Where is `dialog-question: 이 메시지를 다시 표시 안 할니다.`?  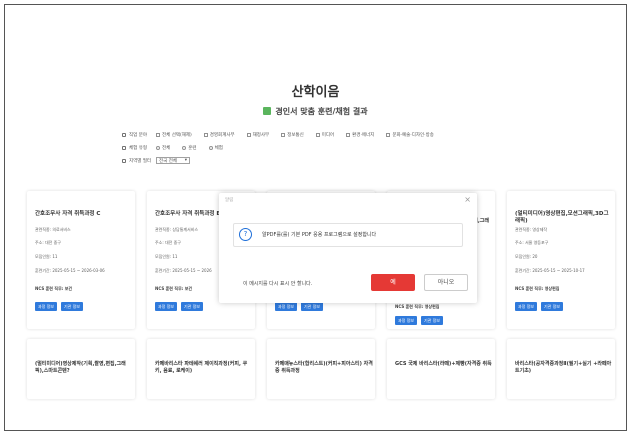
dialog-question: 이 메시지를 다시 표시 안 할니다. is located at coordinates (278, 284).